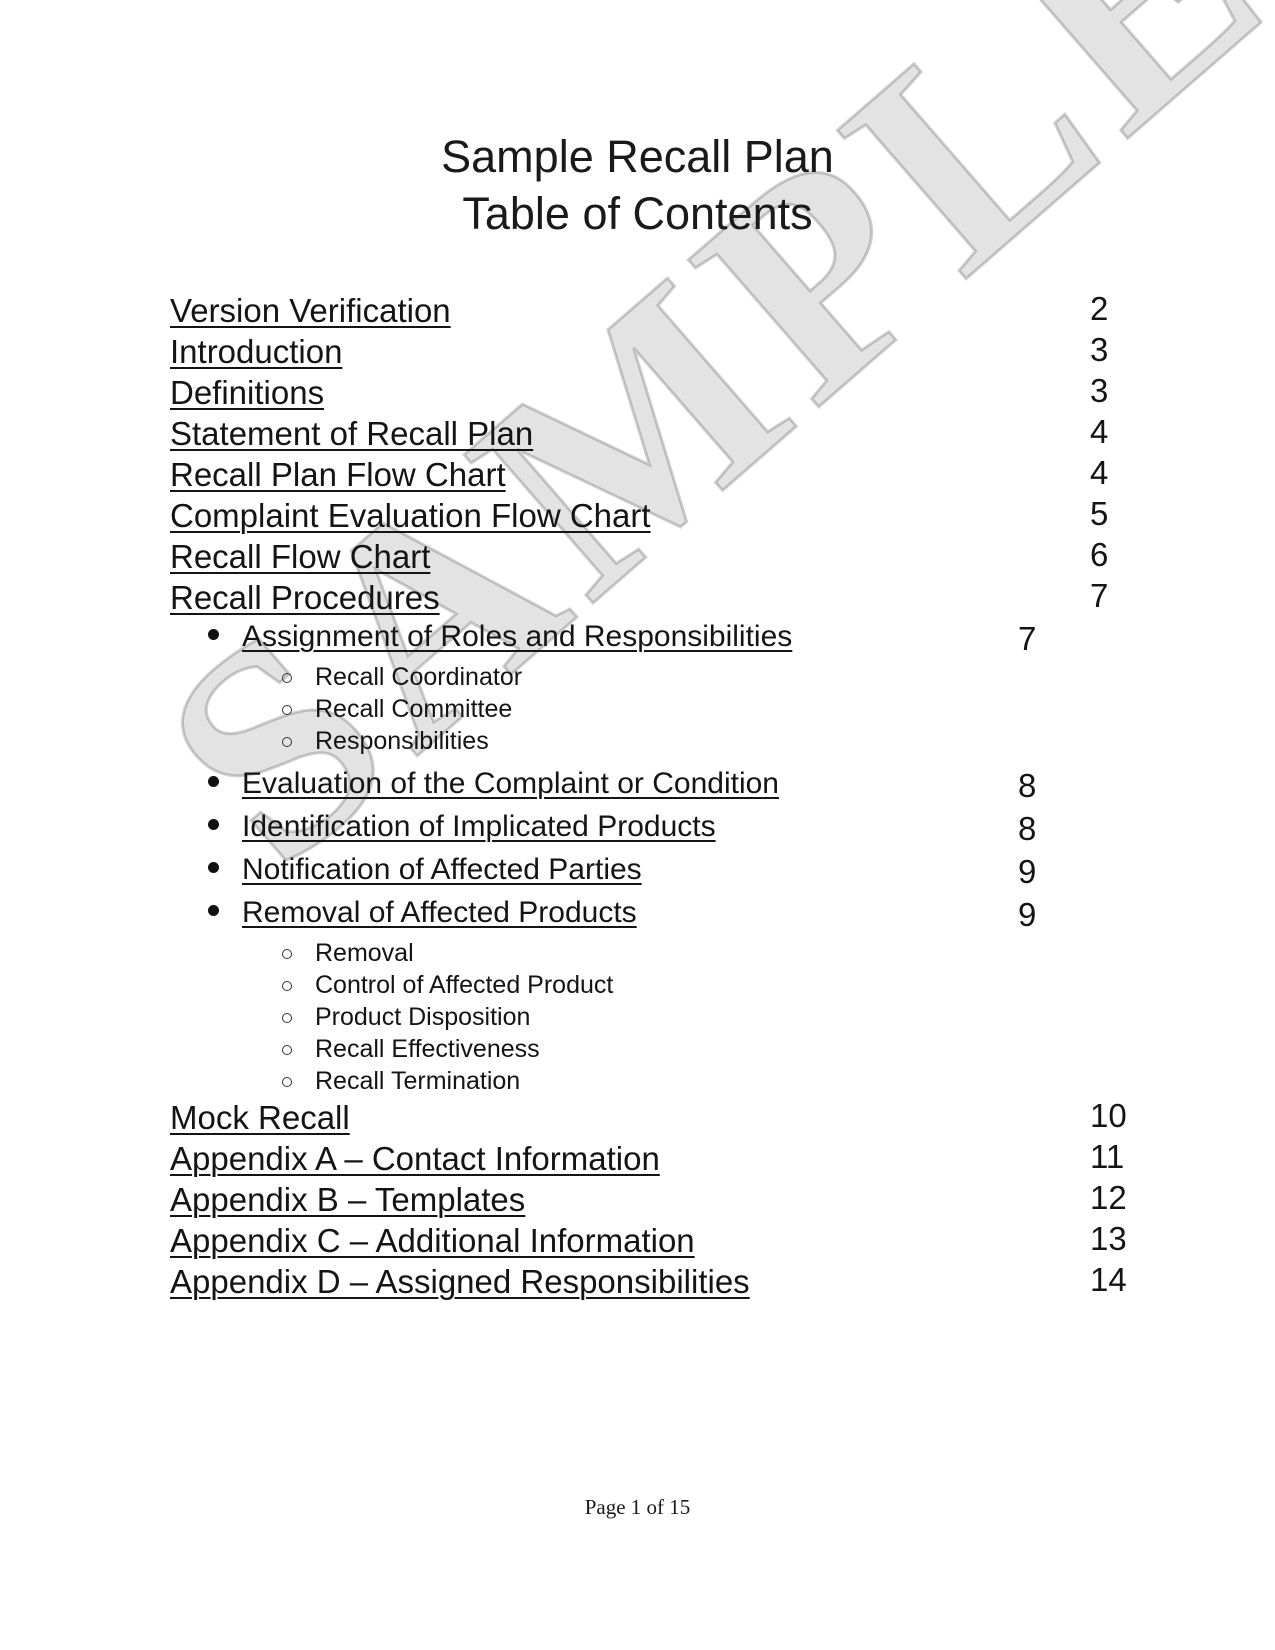 The image size is (1275, 1650). I want to click on toc-entry: Recall Coordinator, so click(640, 679).